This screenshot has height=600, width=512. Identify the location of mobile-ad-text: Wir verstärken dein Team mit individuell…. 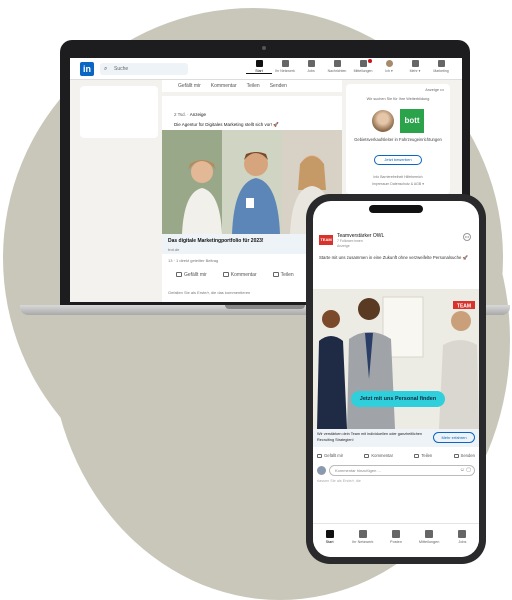
(370, 437).